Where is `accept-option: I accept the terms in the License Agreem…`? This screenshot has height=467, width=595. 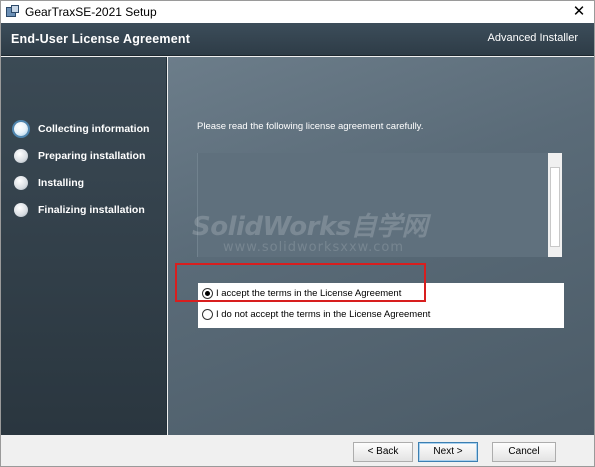
accept-option: I accept the terms in the License Agreem… is located at coordinates (301, 293).